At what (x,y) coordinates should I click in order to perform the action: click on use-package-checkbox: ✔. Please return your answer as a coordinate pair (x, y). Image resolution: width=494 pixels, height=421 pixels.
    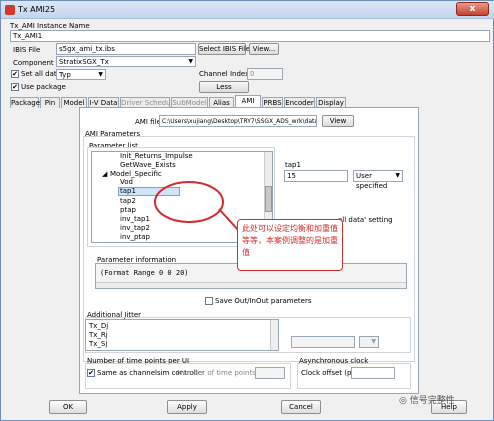
    Looking at the image, I should click on (15, 87).